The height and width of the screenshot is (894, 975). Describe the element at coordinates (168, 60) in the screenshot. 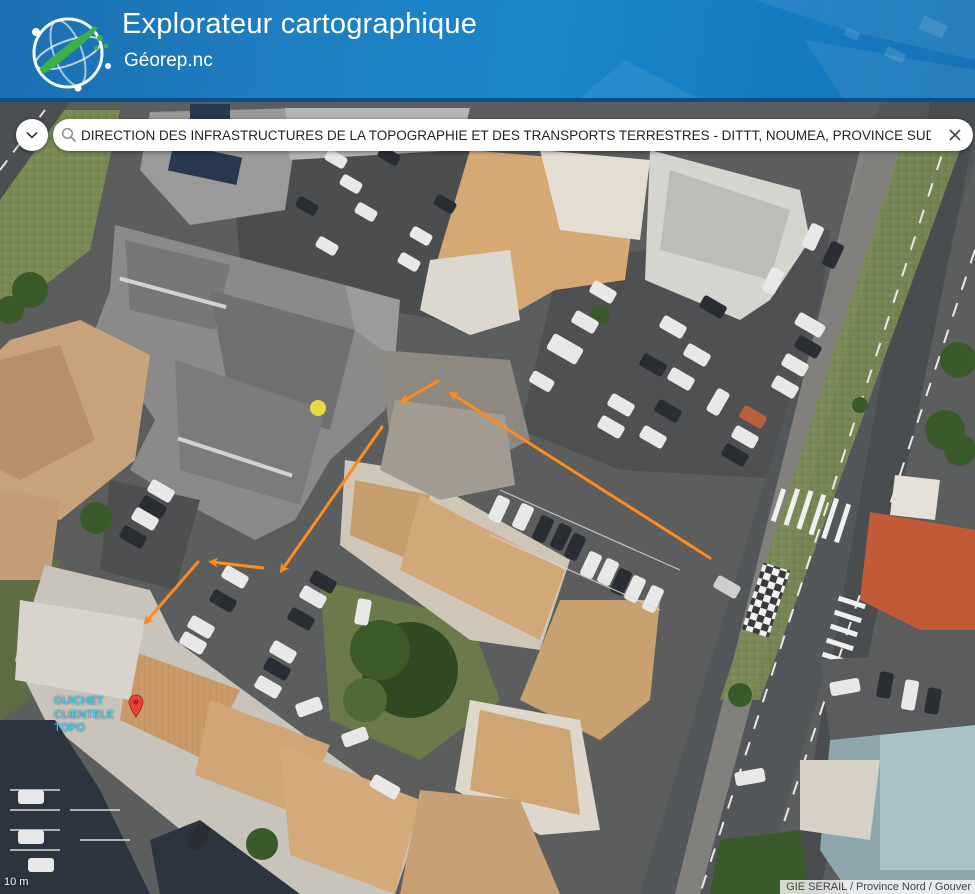

I see `app-subtitle: Géorep.nc` at that location.